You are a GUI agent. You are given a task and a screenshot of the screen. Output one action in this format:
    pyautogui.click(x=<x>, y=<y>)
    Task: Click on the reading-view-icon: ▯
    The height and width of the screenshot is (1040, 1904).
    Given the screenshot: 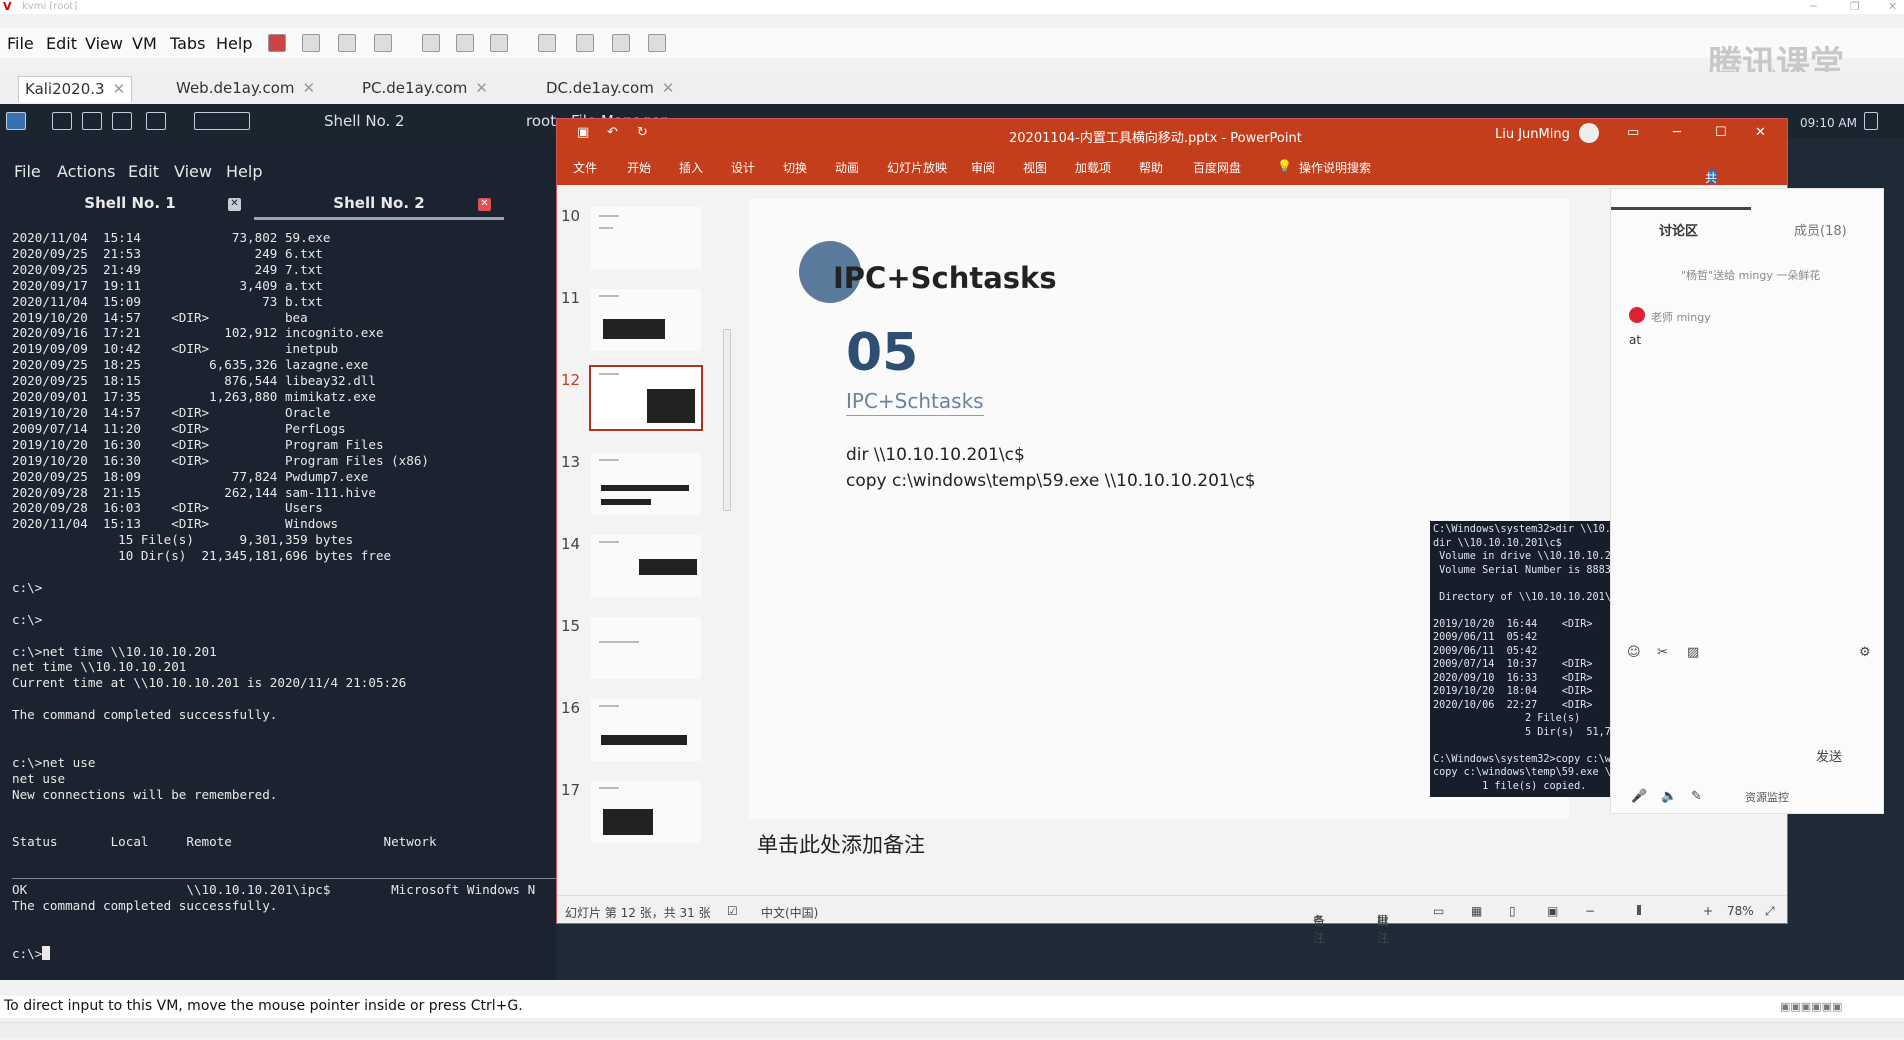 What is the action you would take?
    pyautogui.click(x=1512, y=911)
    